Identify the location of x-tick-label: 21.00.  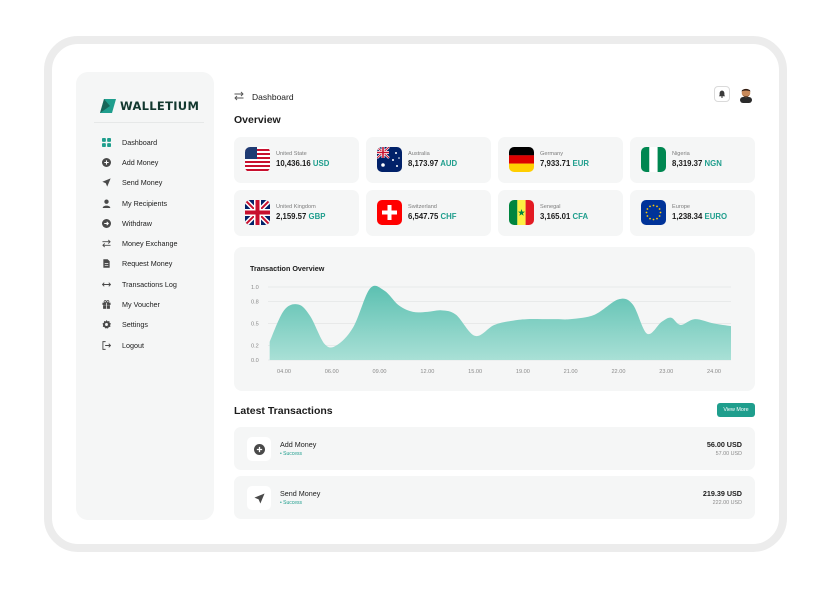
(571, 372).